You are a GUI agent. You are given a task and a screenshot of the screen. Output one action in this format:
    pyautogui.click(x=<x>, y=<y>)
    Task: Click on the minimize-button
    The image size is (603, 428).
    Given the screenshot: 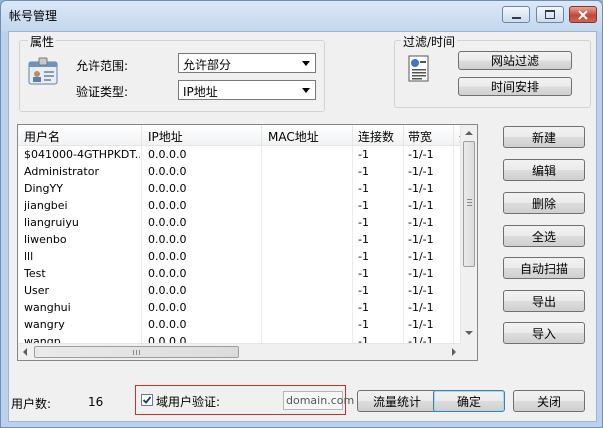 What is the action you would take?
    pyautogui.click(x=516, y=14)
    